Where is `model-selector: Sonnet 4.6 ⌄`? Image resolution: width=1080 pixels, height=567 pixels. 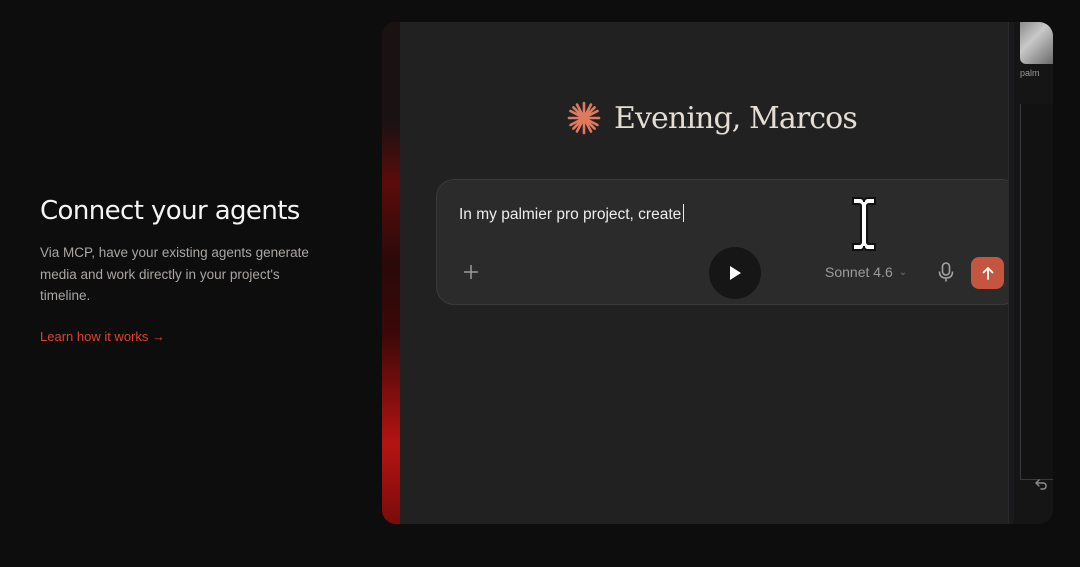
model-selector: Sonnet 4.6 ⌄ is located at coordinates (866, 272).